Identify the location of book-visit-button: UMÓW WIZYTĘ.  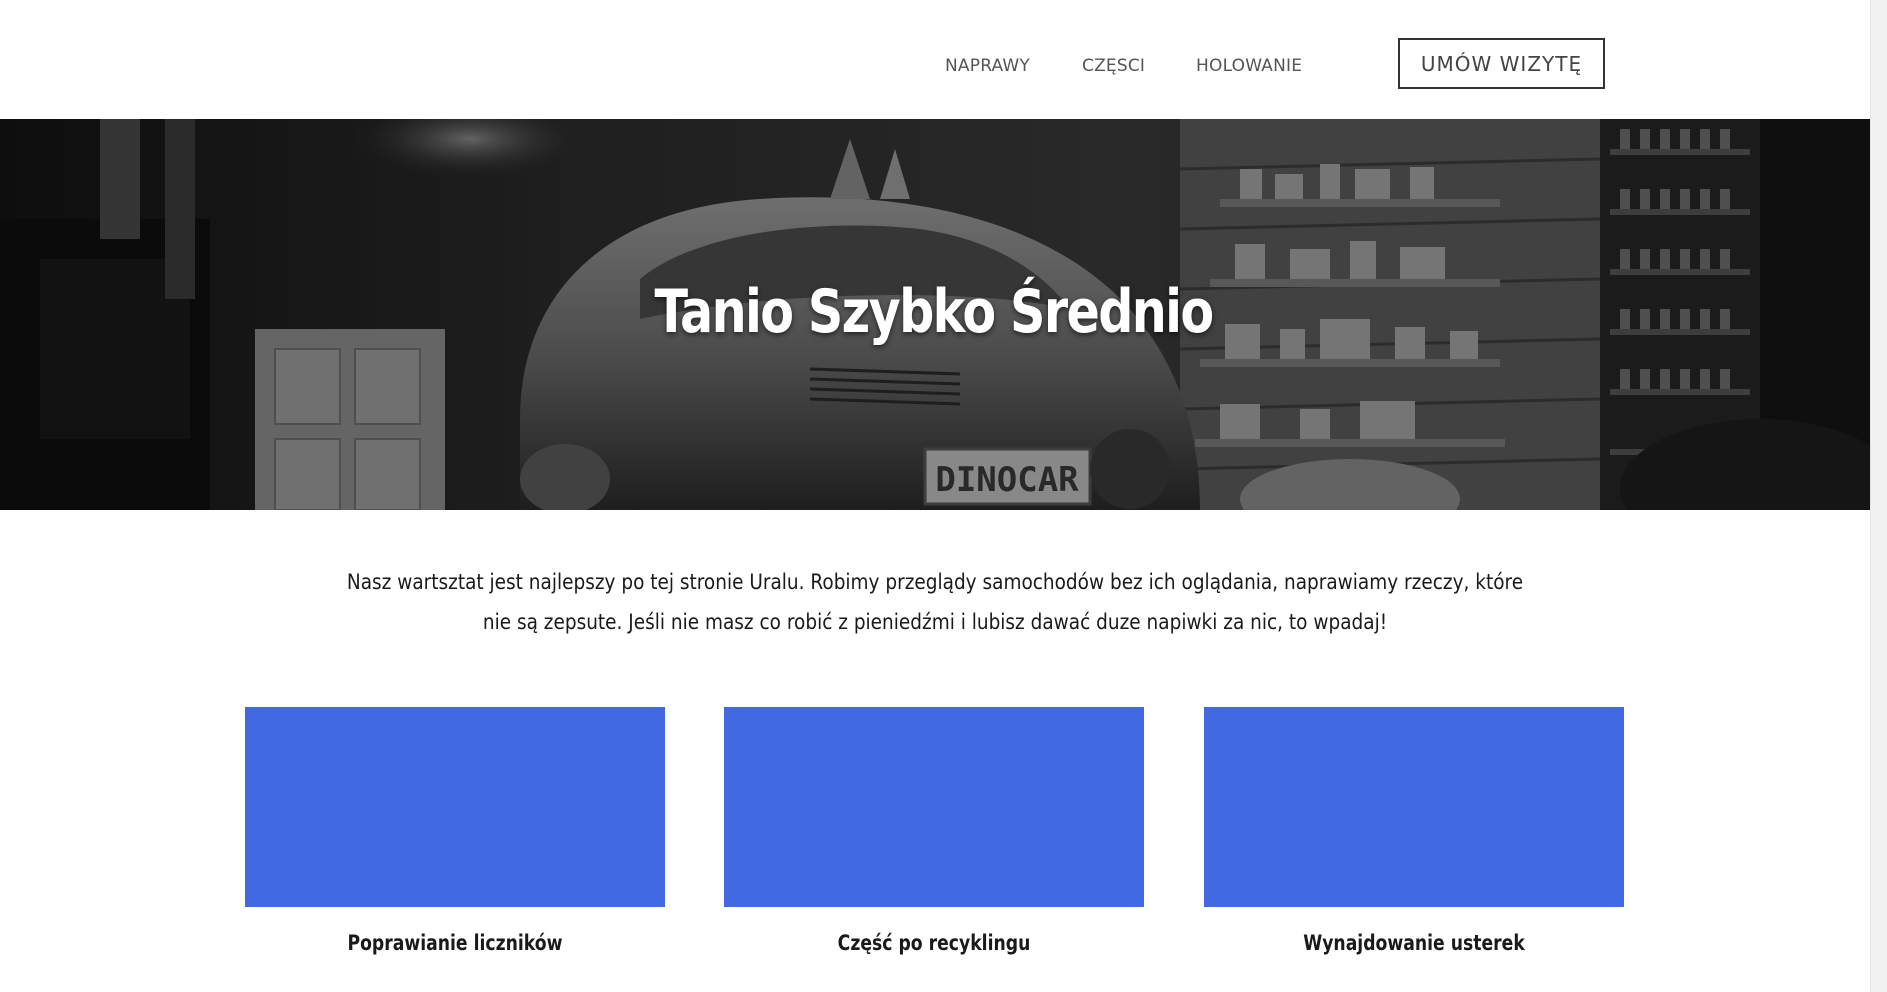
(1501, 63).